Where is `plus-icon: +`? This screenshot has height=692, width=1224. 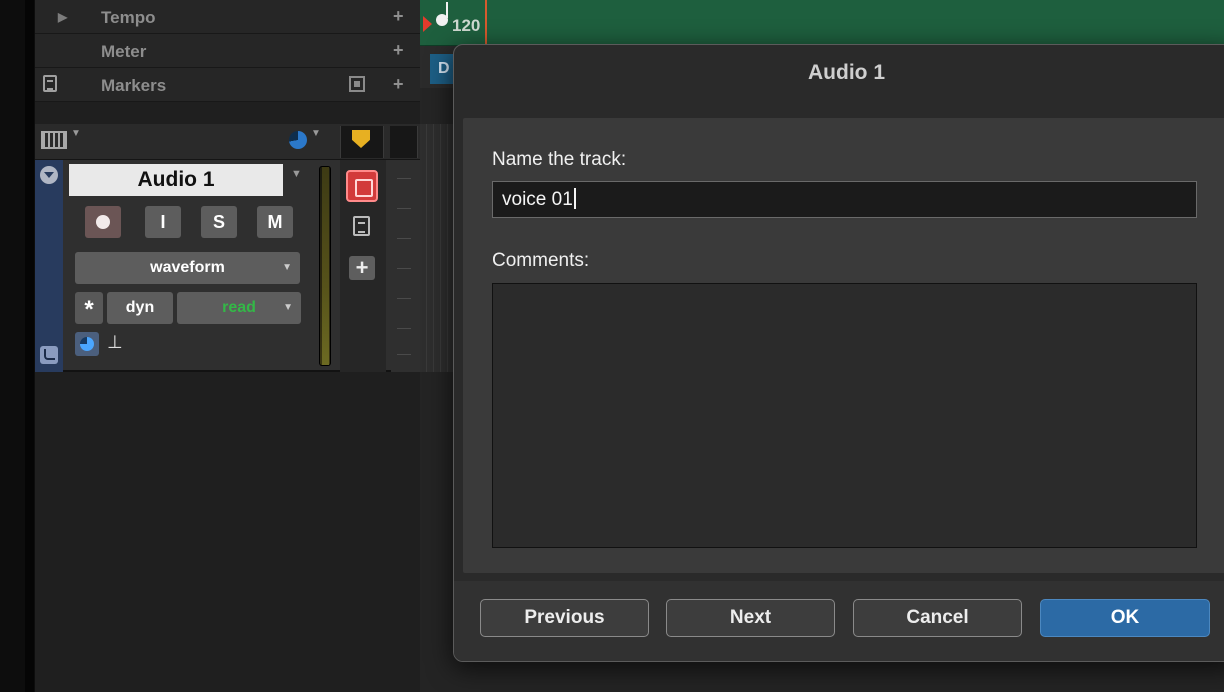 plus-icon: + is located at coordinates (362, 268).